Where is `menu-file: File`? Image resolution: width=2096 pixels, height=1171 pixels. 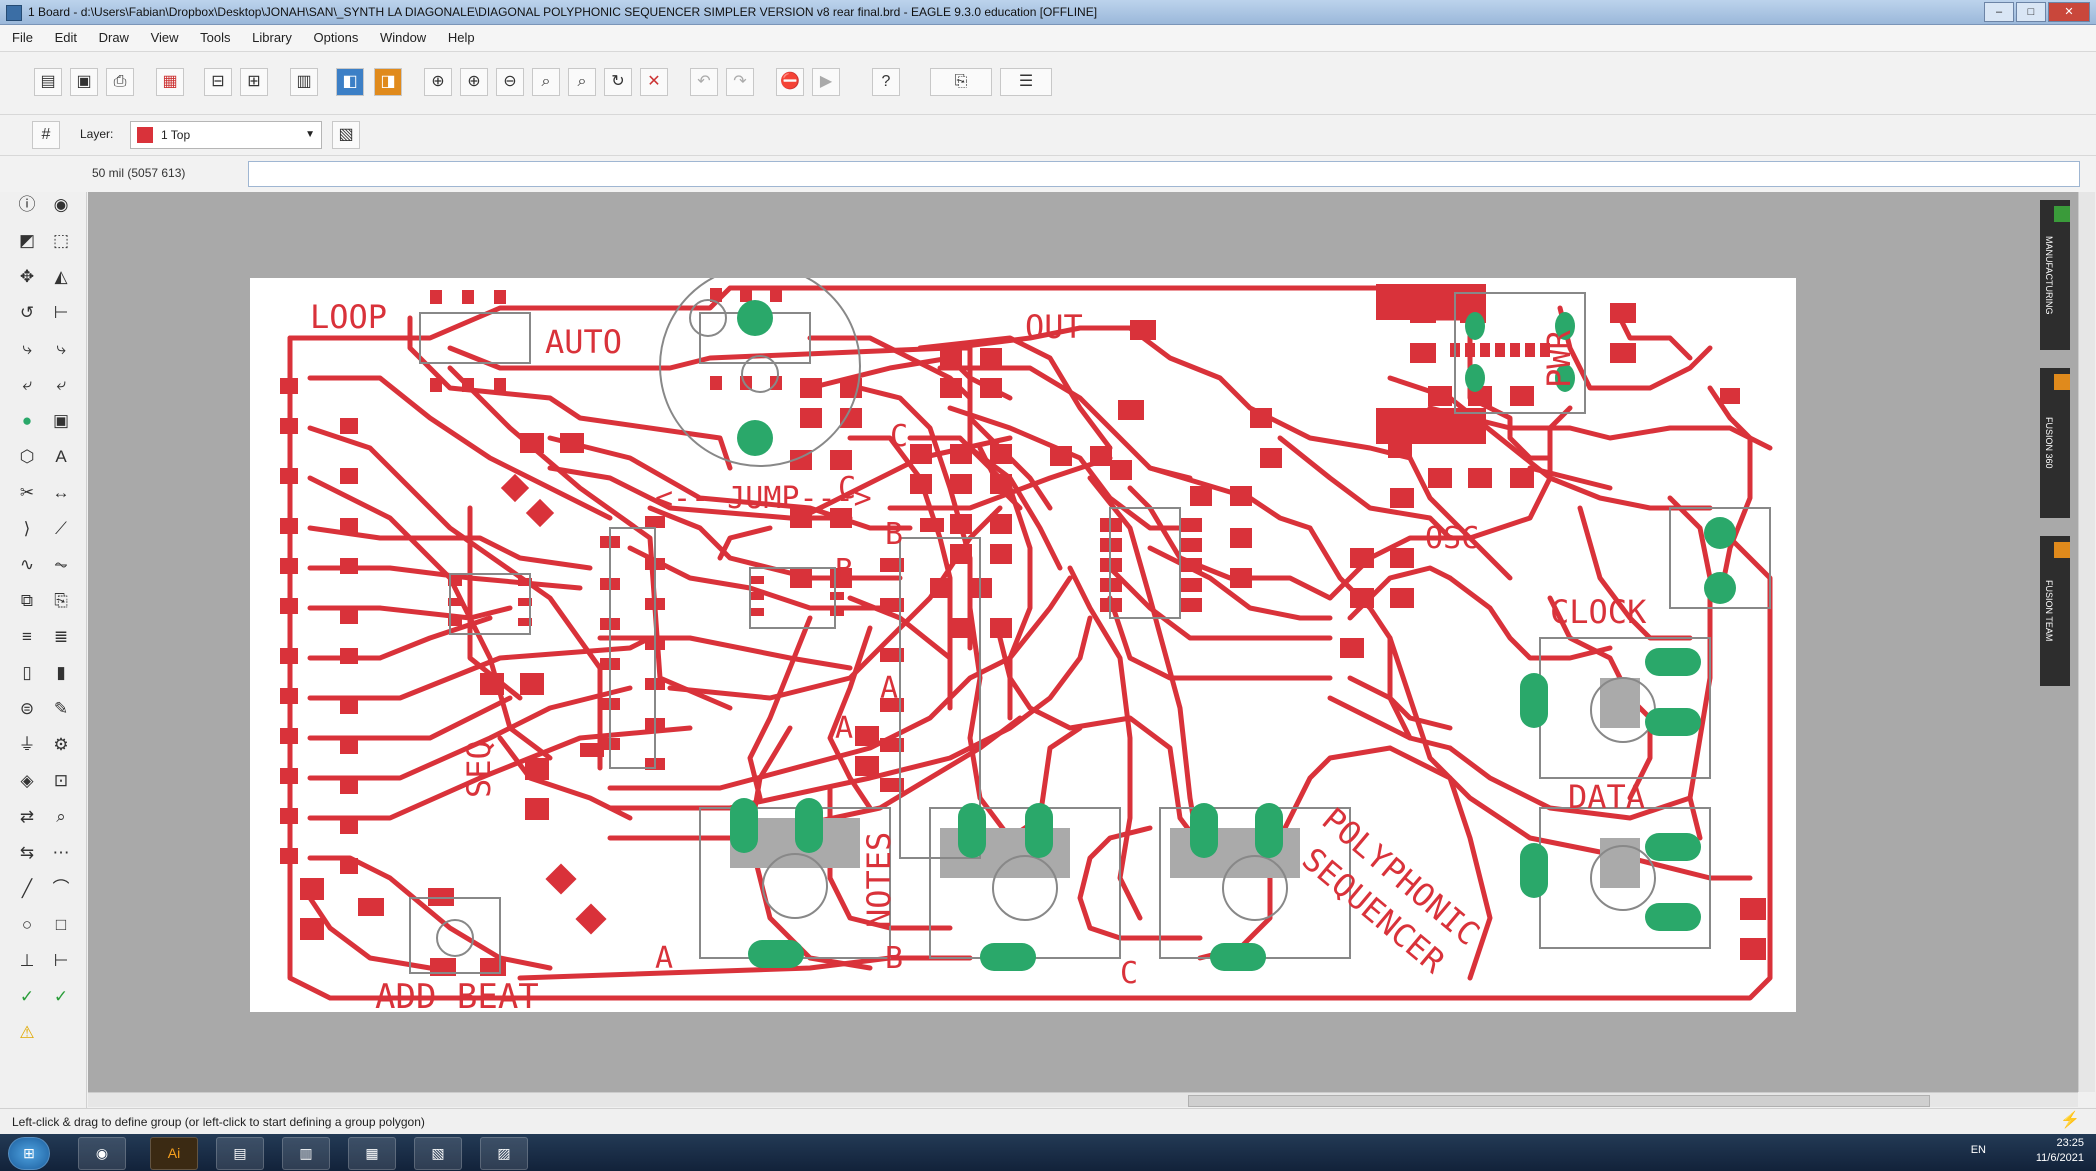
menu-file: File is located at coordinates (22, 37).